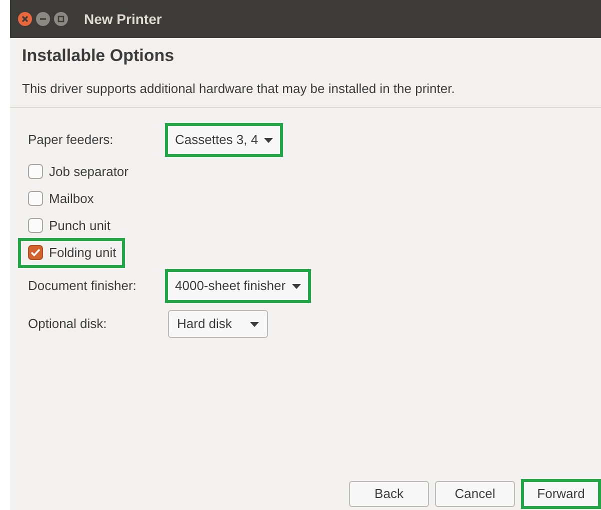 This screenshot has width=601, height=510. Describe the element at coordinates (70, 140) in the screenshot. I see `field-label: Paper feeders:` at that location.